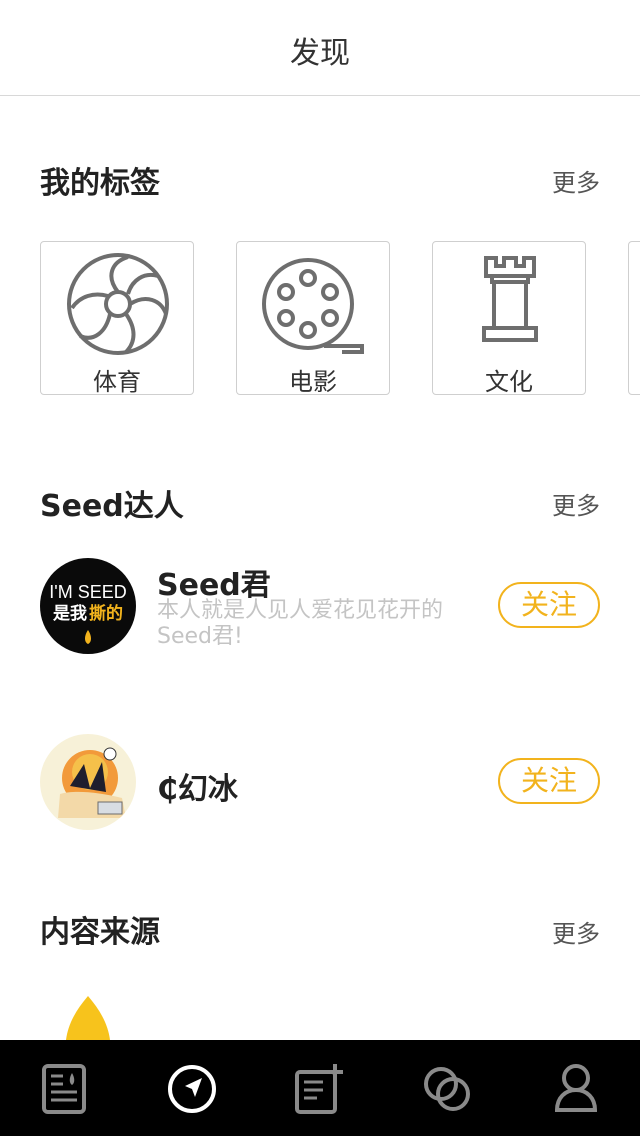 The height and width of the screenshot is (1136, 640). What do you see at coordinates (576, 503) in the screenshot?
I see `experts-more-link: 更多` at bounding box center [576, 503].